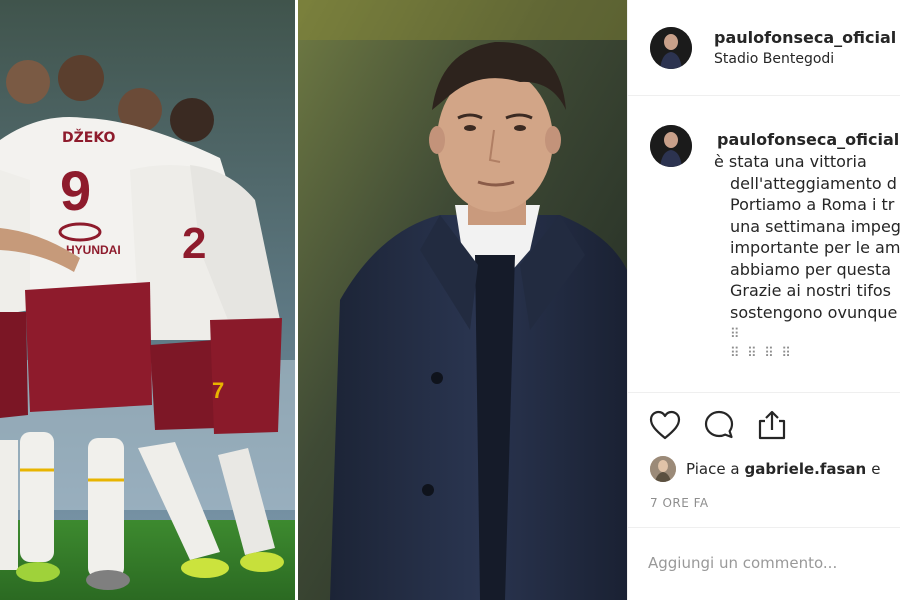 This screenshot has width=900, height=600. I want to click on caption-line: è stata una vittoria, so click(790, 161).